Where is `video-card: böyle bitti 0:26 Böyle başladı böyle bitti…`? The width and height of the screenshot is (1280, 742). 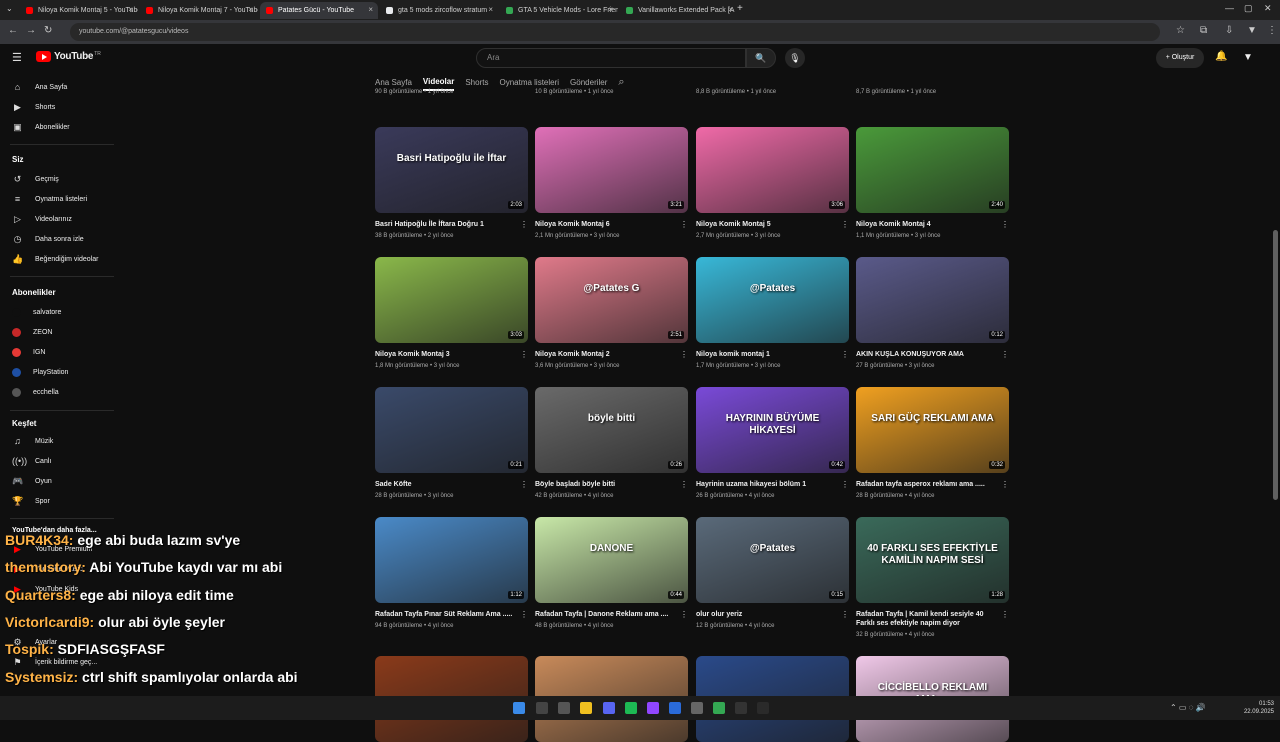 video-card: böyle bitti 0:26 Böyle başladı böyle bitti… is located at coordinates (611, 443).